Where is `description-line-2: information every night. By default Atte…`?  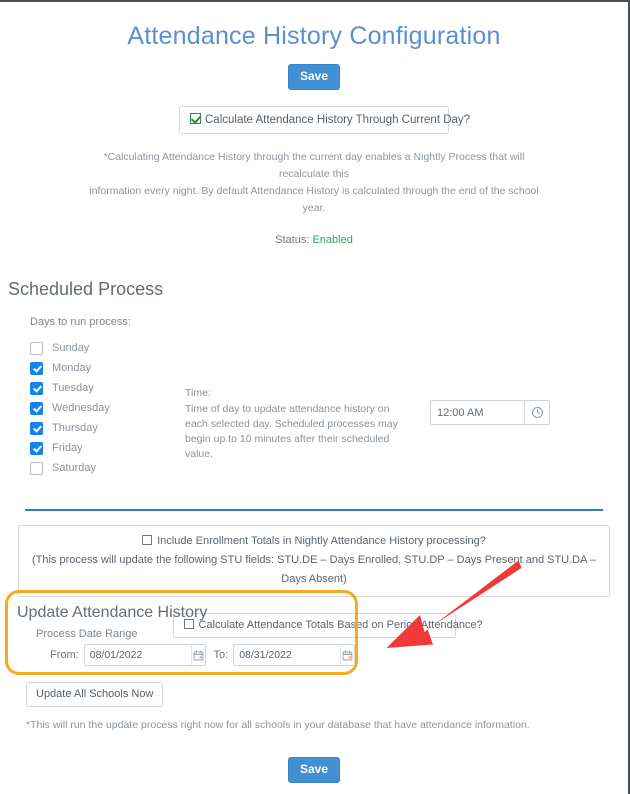 description-line-2: information every night. By default Atte… is located at coordinates (314, 199).